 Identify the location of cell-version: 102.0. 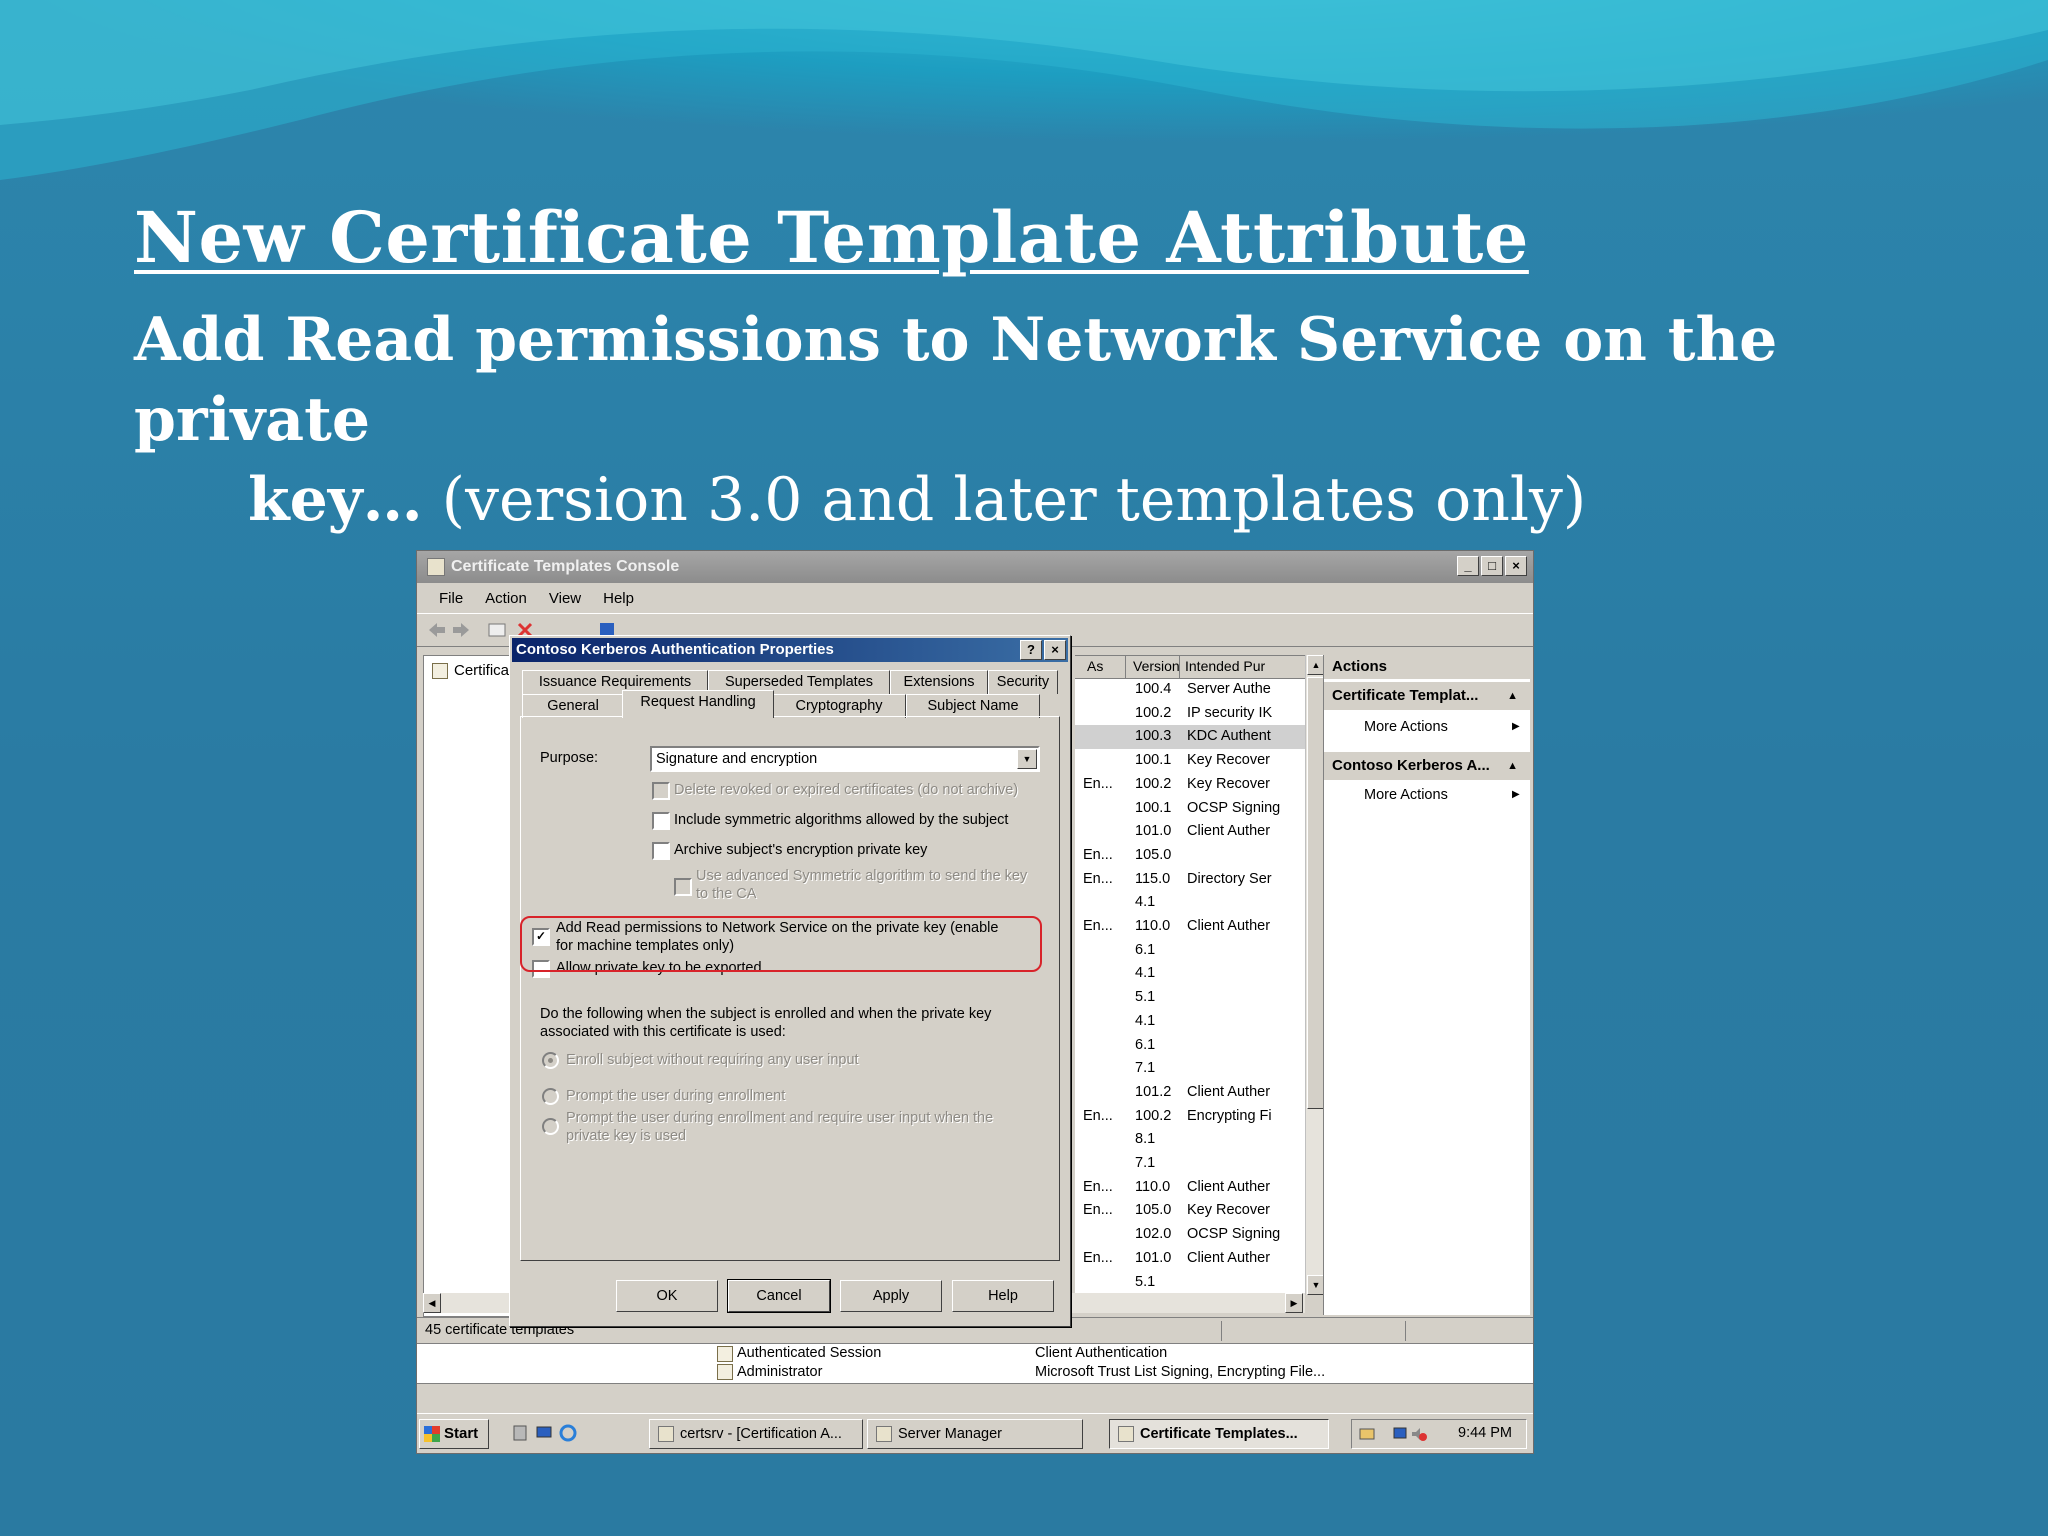
(1153, 1234).